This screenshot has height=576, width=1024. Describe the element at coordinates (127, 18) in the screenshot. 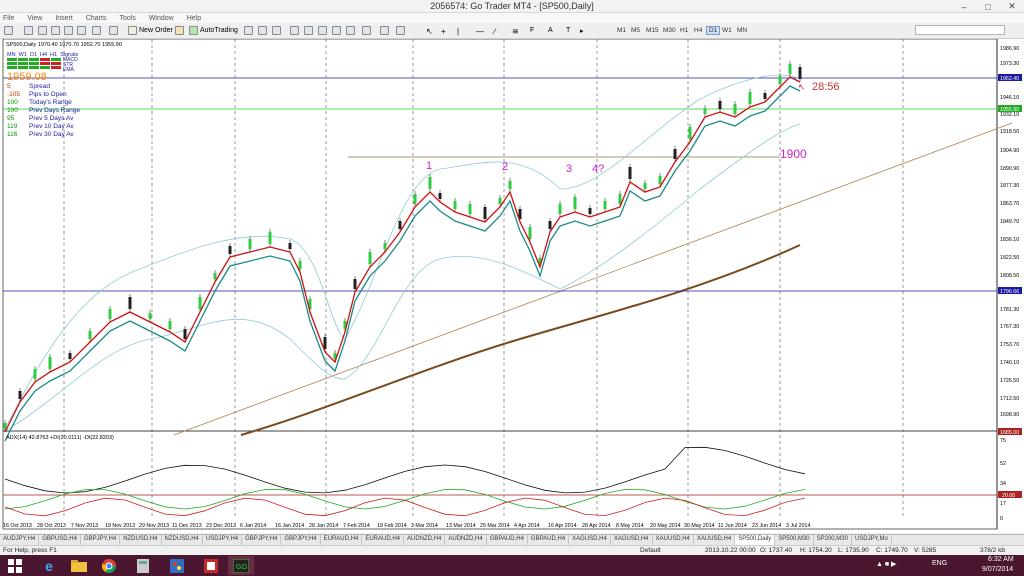

I see `menu-tools: Tools` at that location.